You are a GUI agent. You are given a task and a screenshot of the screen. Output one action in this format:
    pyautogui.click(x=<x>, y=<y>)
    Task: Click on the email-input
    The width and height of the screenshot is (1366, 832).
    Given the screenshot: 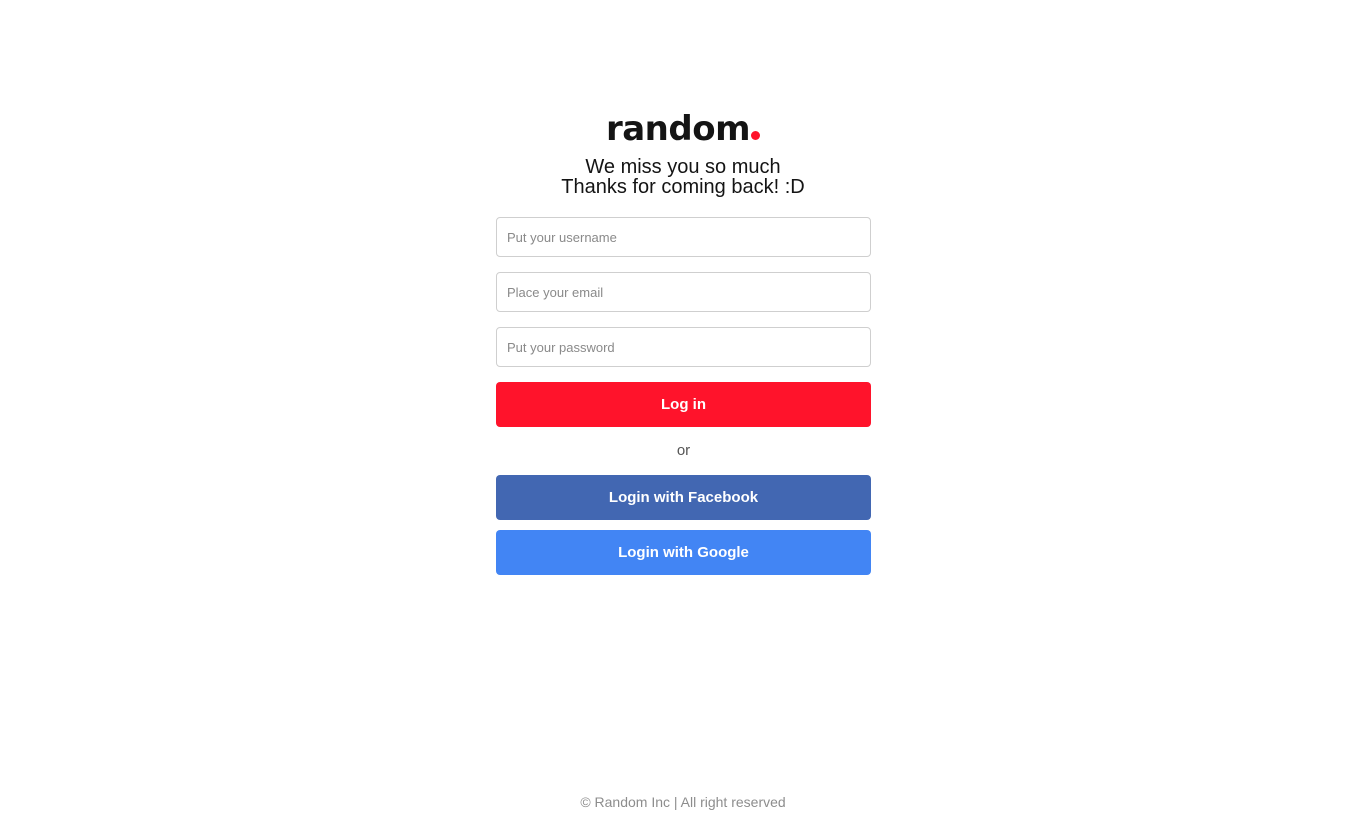 What is the action you would take?
    pyautogui.click(x=683, y=292)
    